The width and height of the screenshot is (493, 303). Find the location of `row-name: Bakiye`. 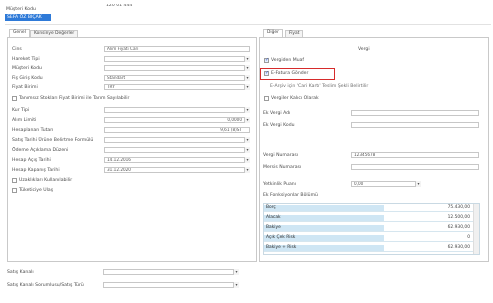

row-name: Bakiye is located at coordinates (324, 228).